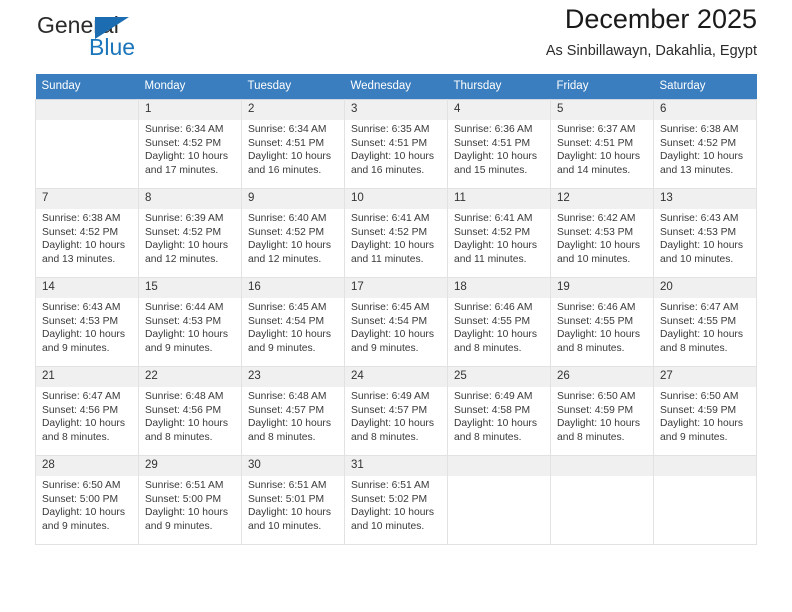 Image resolution: width=792 pixels, height=612 pixels. What do you see at coordinates (499, 87) in the screenshot?
I see `weekday-header-thursday: Thursday` at bounding box center [499, 87].